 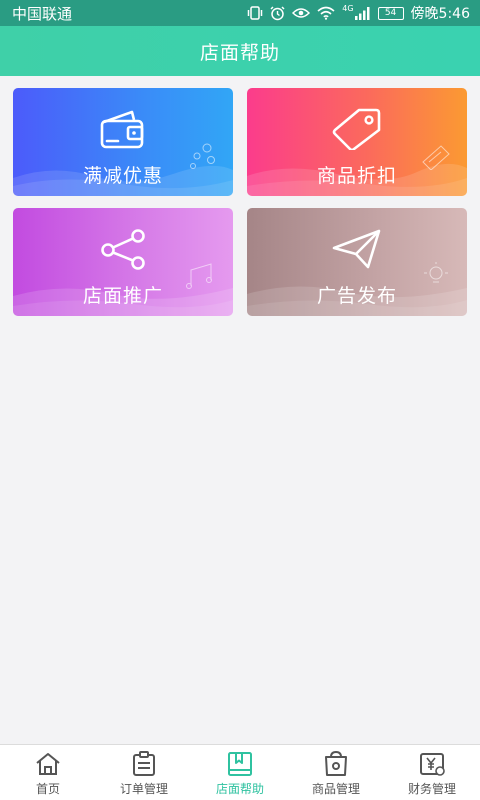 What do you see at coordinates (362, 13) in the screenshot?
I see `signal-icon` at bounding box center [362, 13].